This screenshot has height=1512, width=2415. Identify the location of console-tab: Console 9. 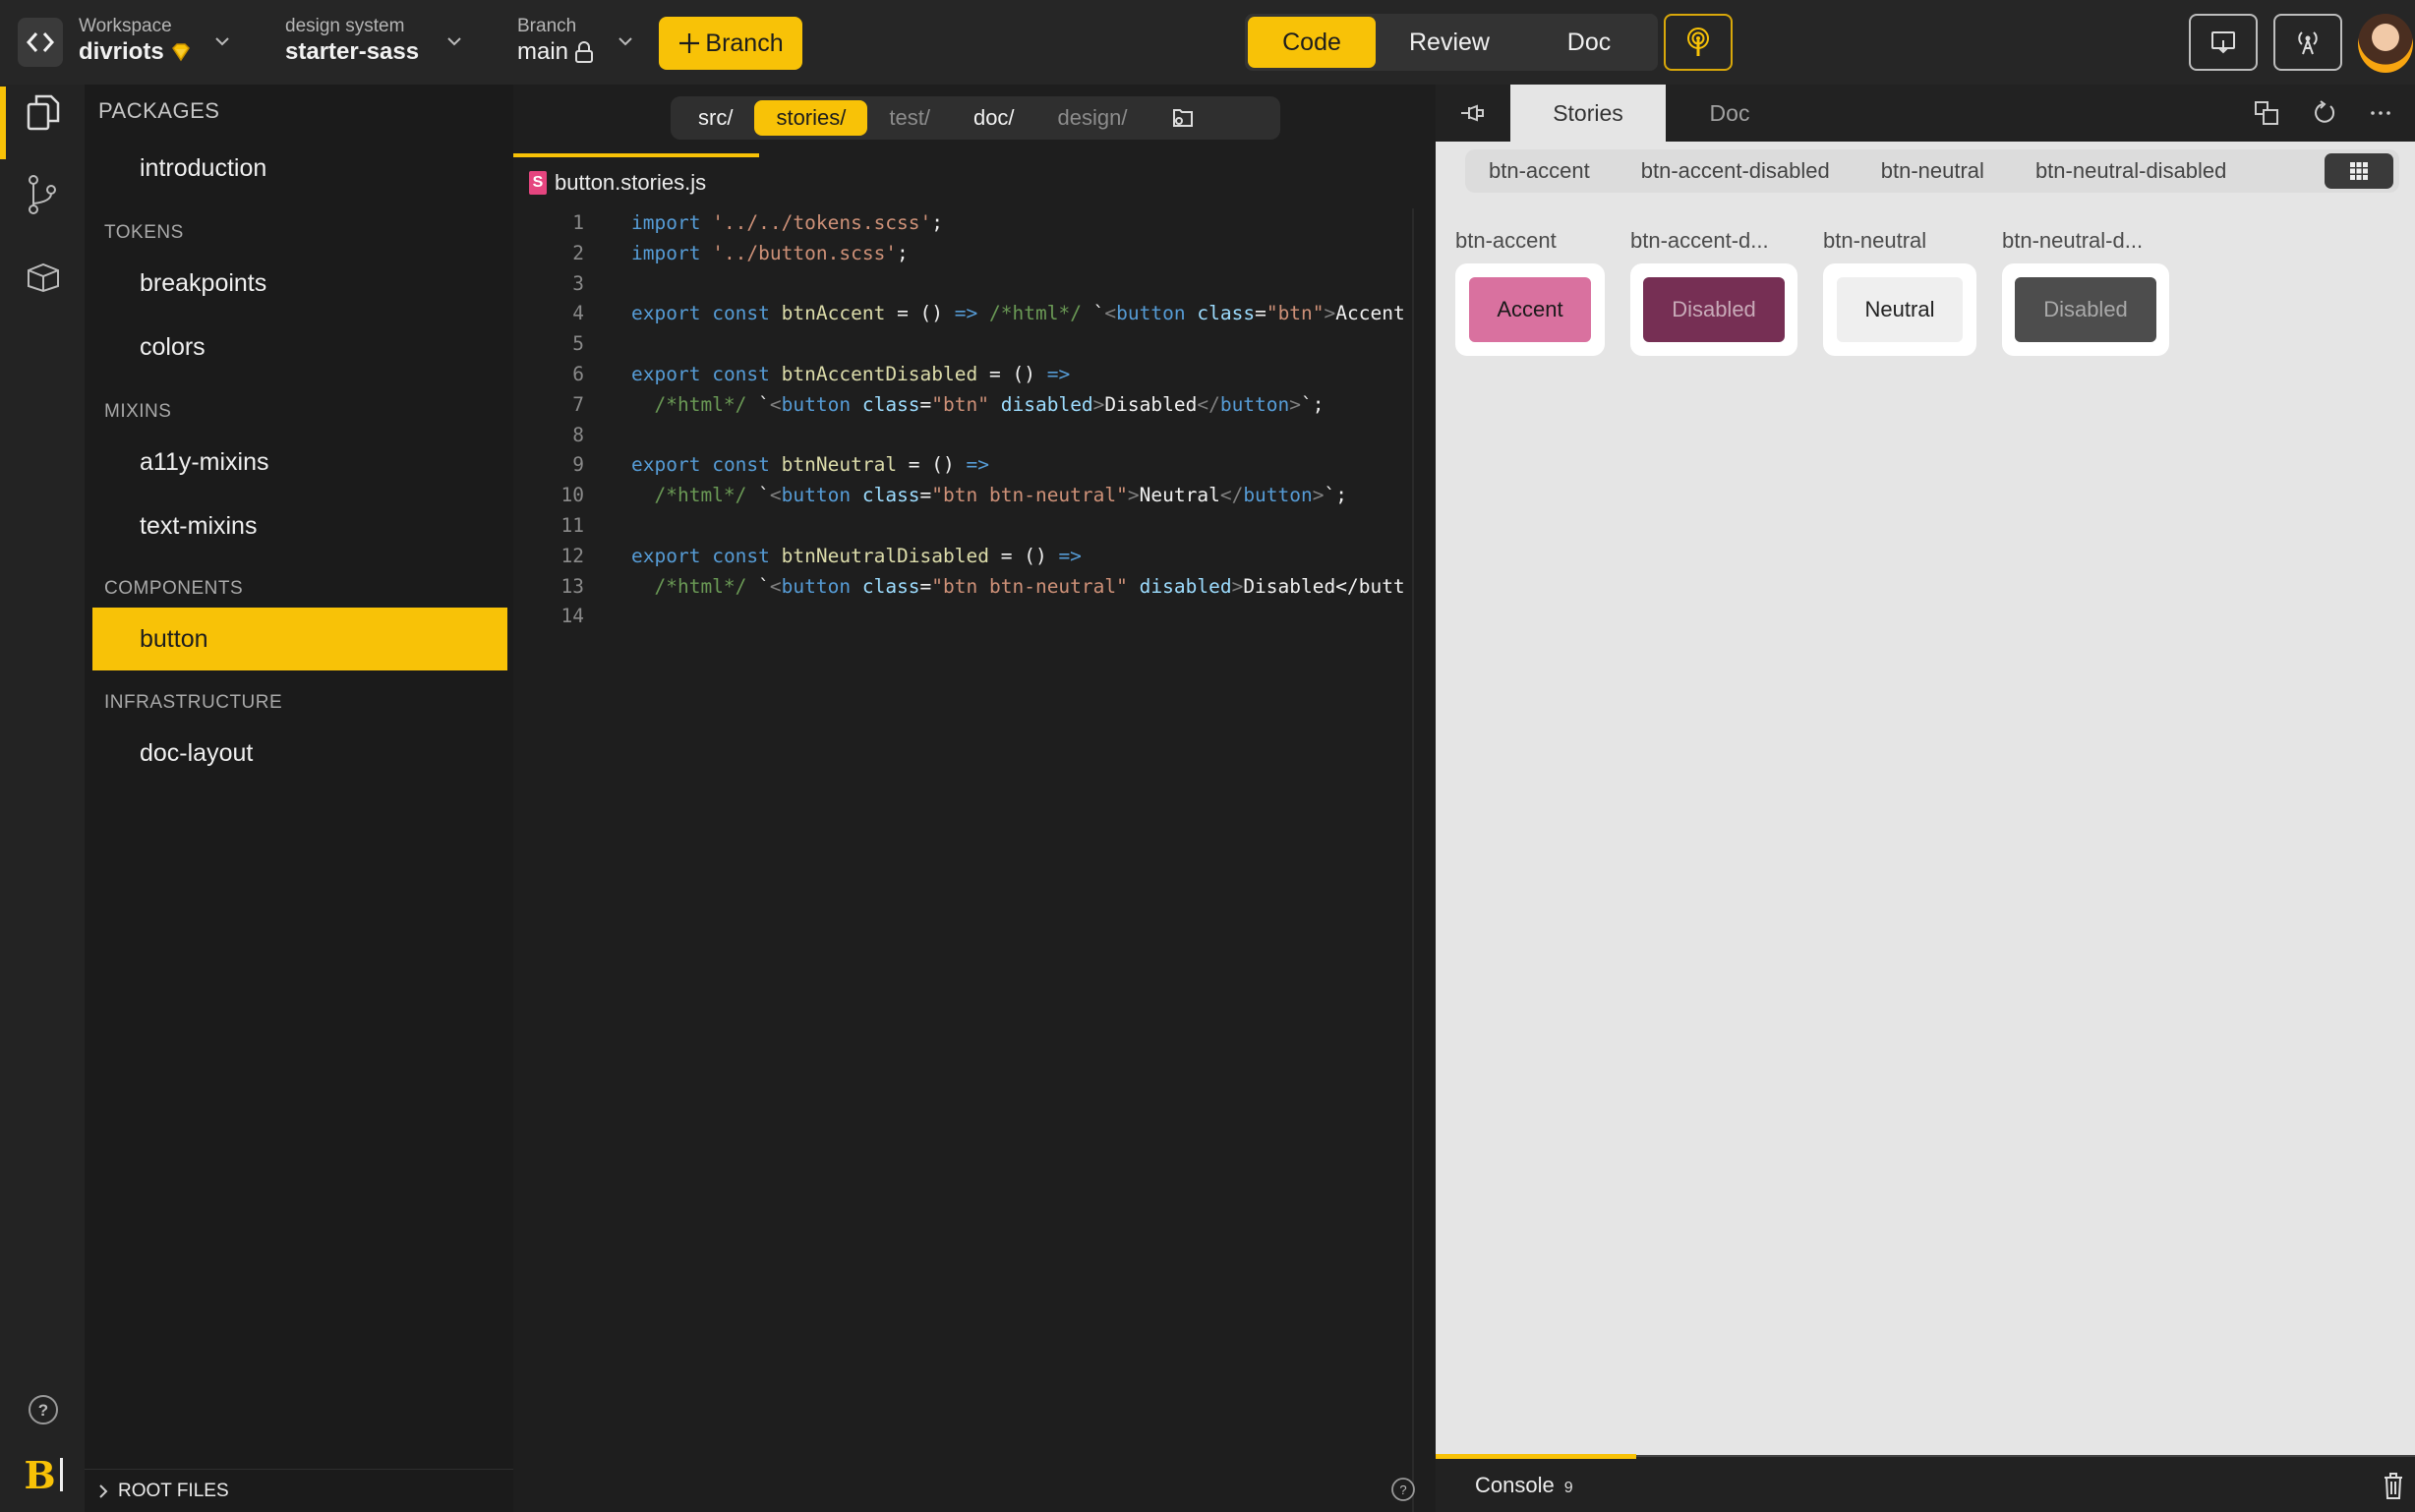
(1524, 1485).